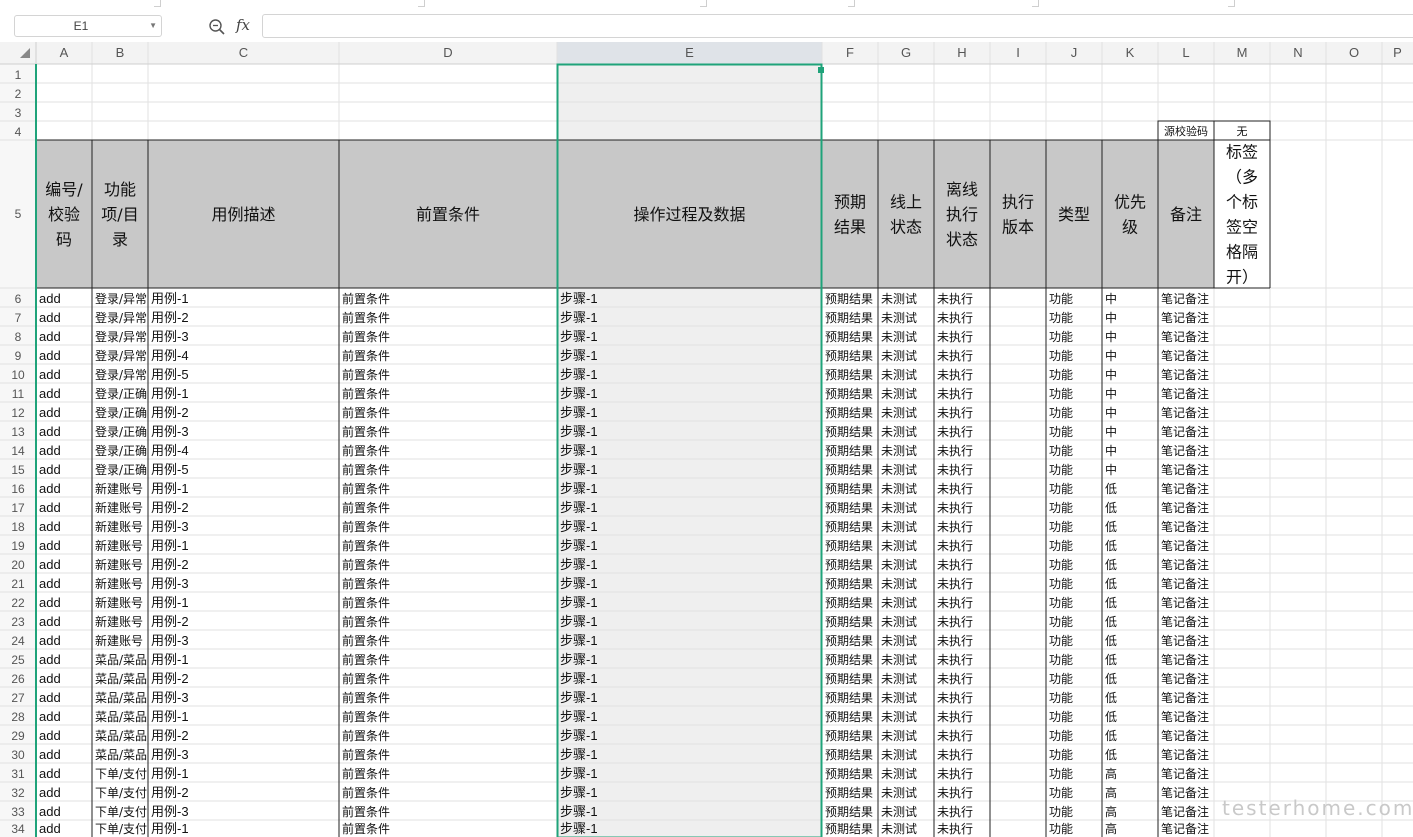 Image resolution: width=1413 pixels, height=837 pixels. Describe the element at coordinates (170, 526) in the screenshot. I see `cell-c-18: 用例-3` at that location.